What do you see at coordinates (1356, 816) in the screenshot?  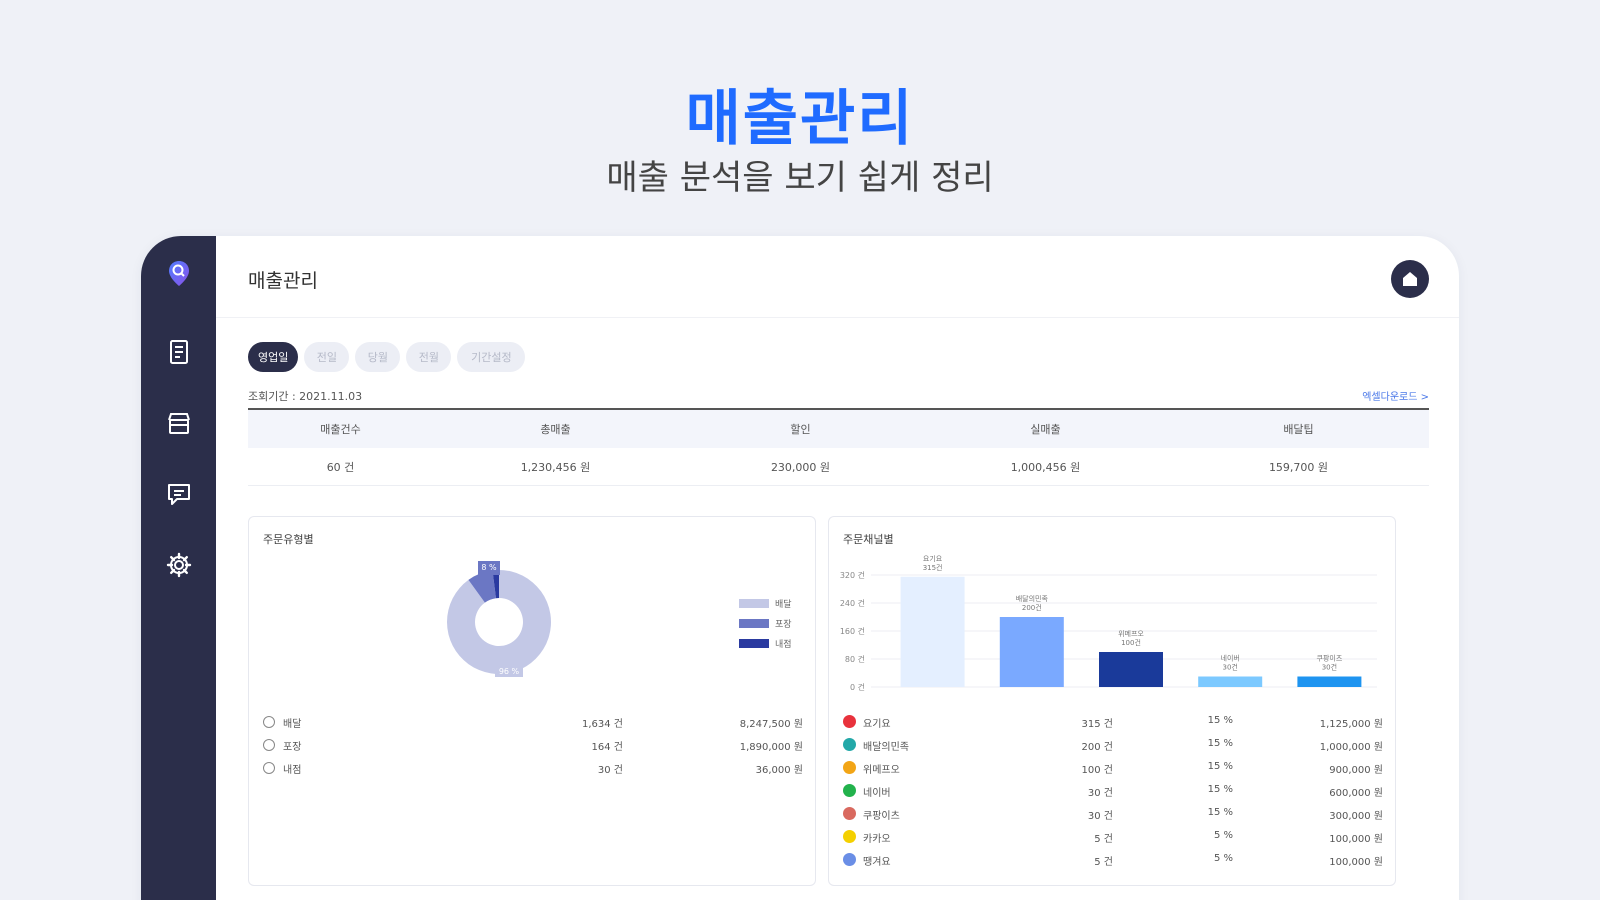 I see `channel-amount: 300,000 원` at bounding box center [1356, 816].